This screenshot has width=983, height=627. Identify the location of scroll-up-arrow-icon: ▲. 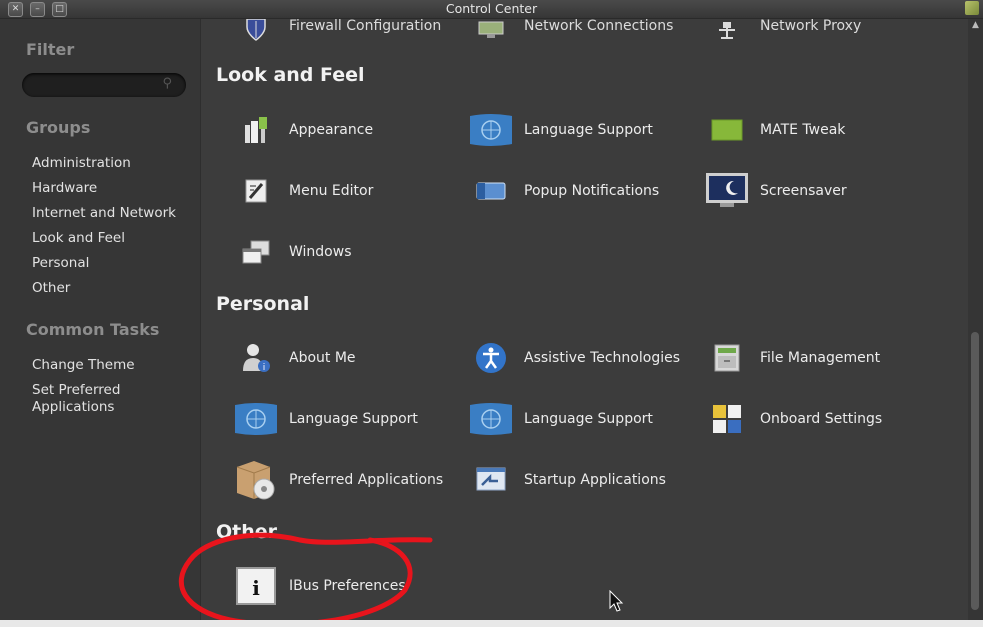
(975, 25).